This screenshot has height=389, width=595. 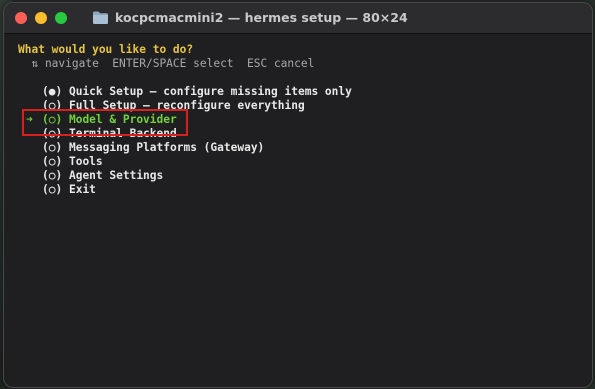 I want to click on window-title-group: kocpcmacmini2 — hermes setup — 80×24, so click(x=250, y=17).